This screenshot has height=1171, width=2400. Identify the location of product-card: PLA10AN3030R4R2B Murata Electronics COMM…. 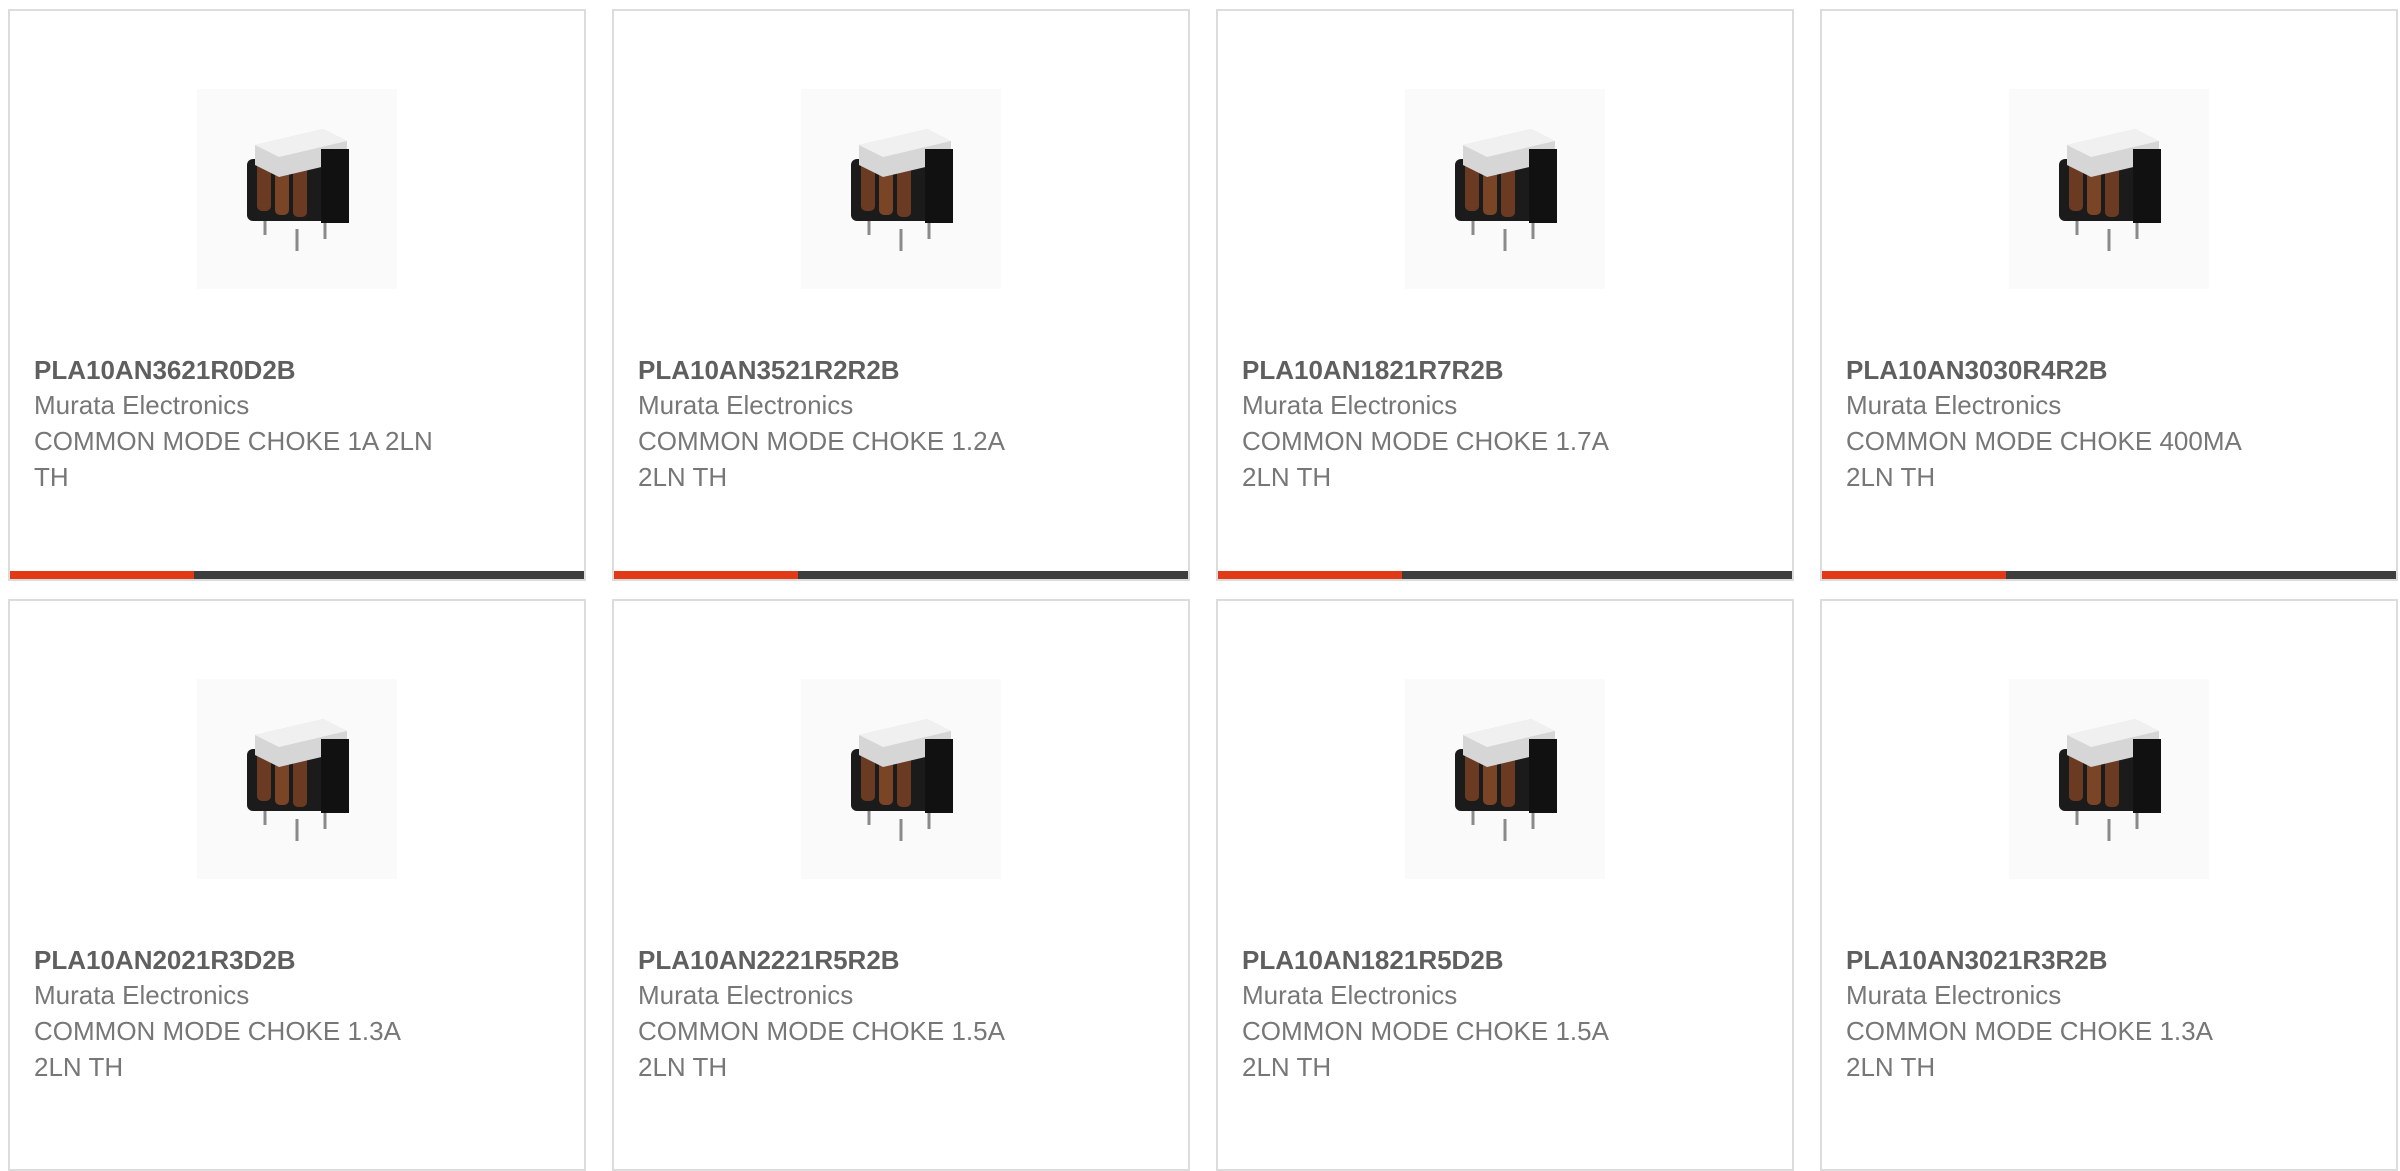
(2109, 295).